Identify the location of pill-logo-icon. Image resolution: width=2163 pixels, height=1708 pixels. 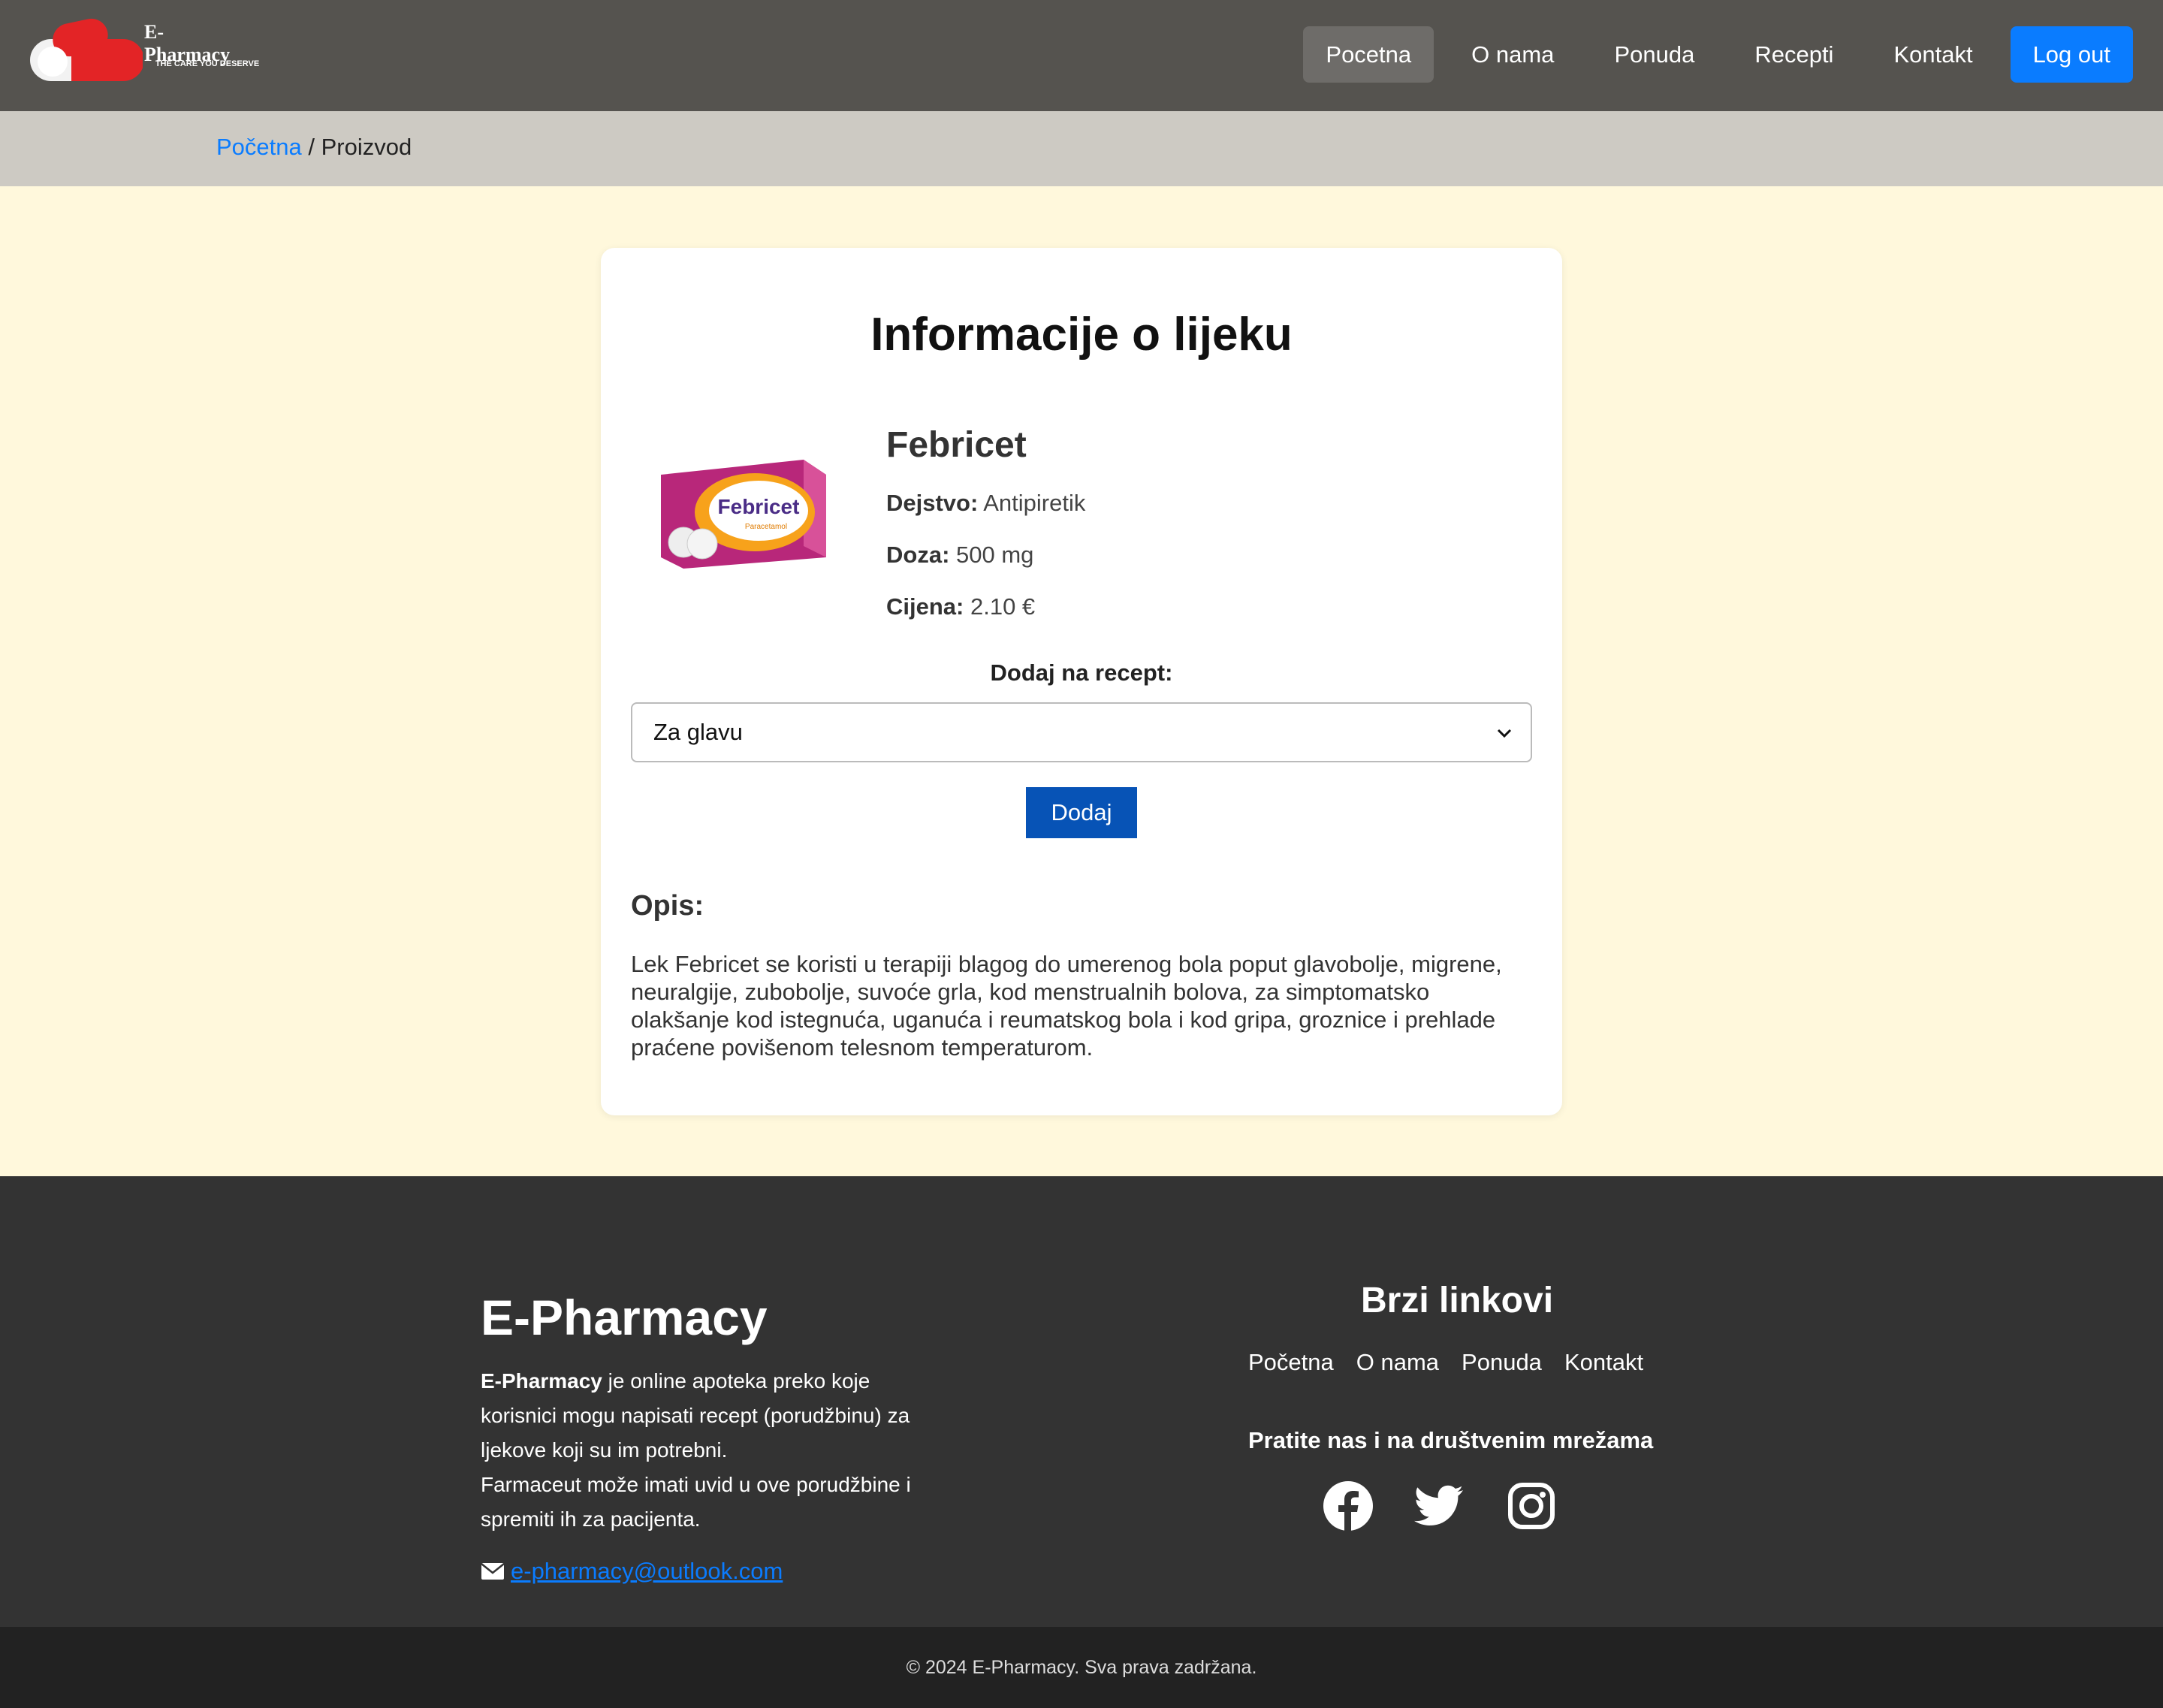
(87, 49).